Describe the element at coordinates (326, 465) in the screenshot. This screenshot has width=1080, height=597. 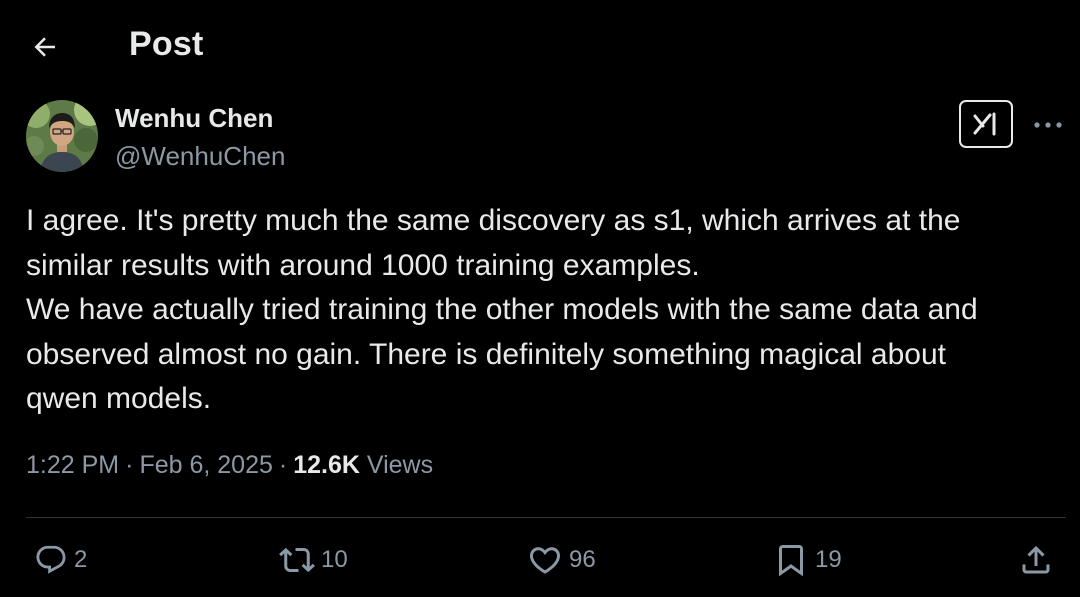
I see `views-count: 12.6K` at that location.